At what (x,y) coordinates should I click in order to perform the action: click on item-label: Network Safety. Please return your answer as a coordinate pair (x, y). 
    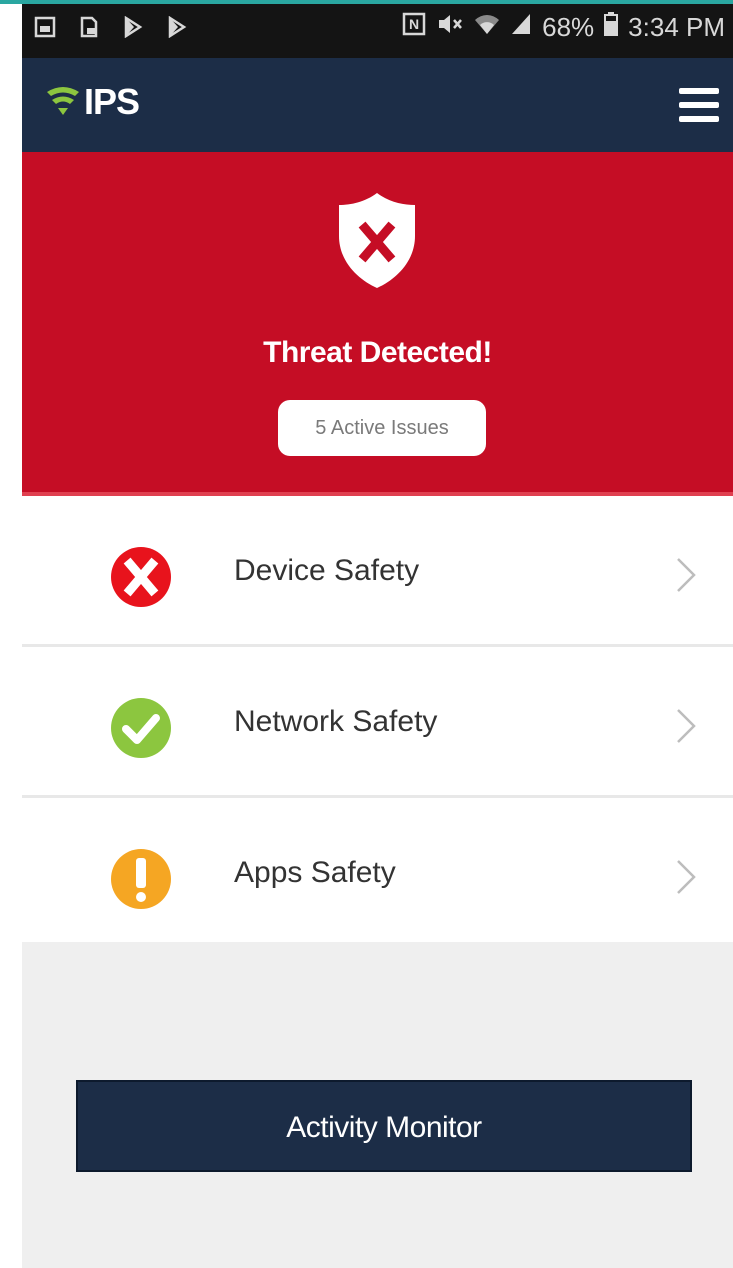
    Looking at the image, I should click on (336, 721).